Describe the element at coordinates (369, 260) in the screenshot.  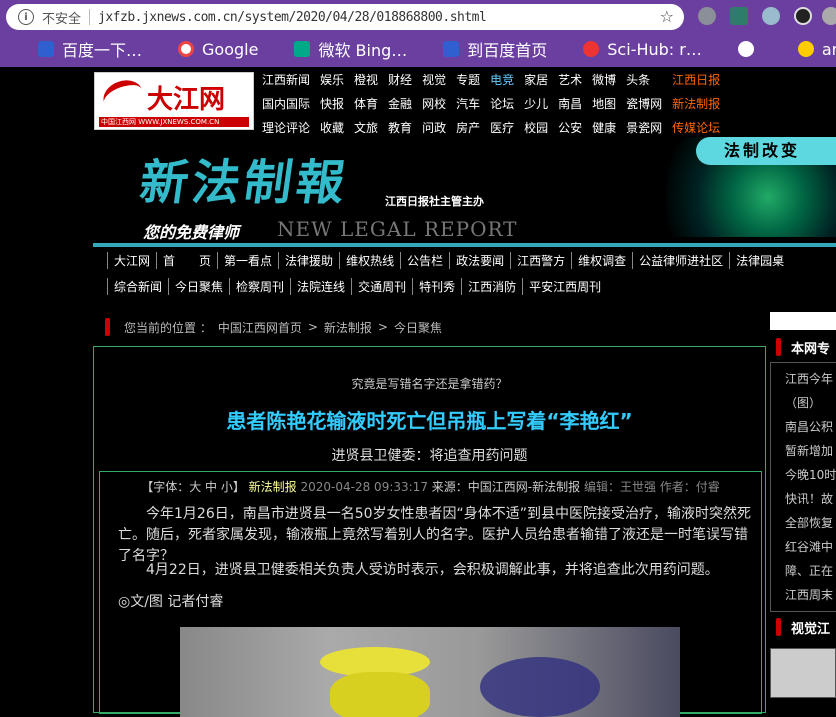
I see `menu-link: 维权热线` at that location.